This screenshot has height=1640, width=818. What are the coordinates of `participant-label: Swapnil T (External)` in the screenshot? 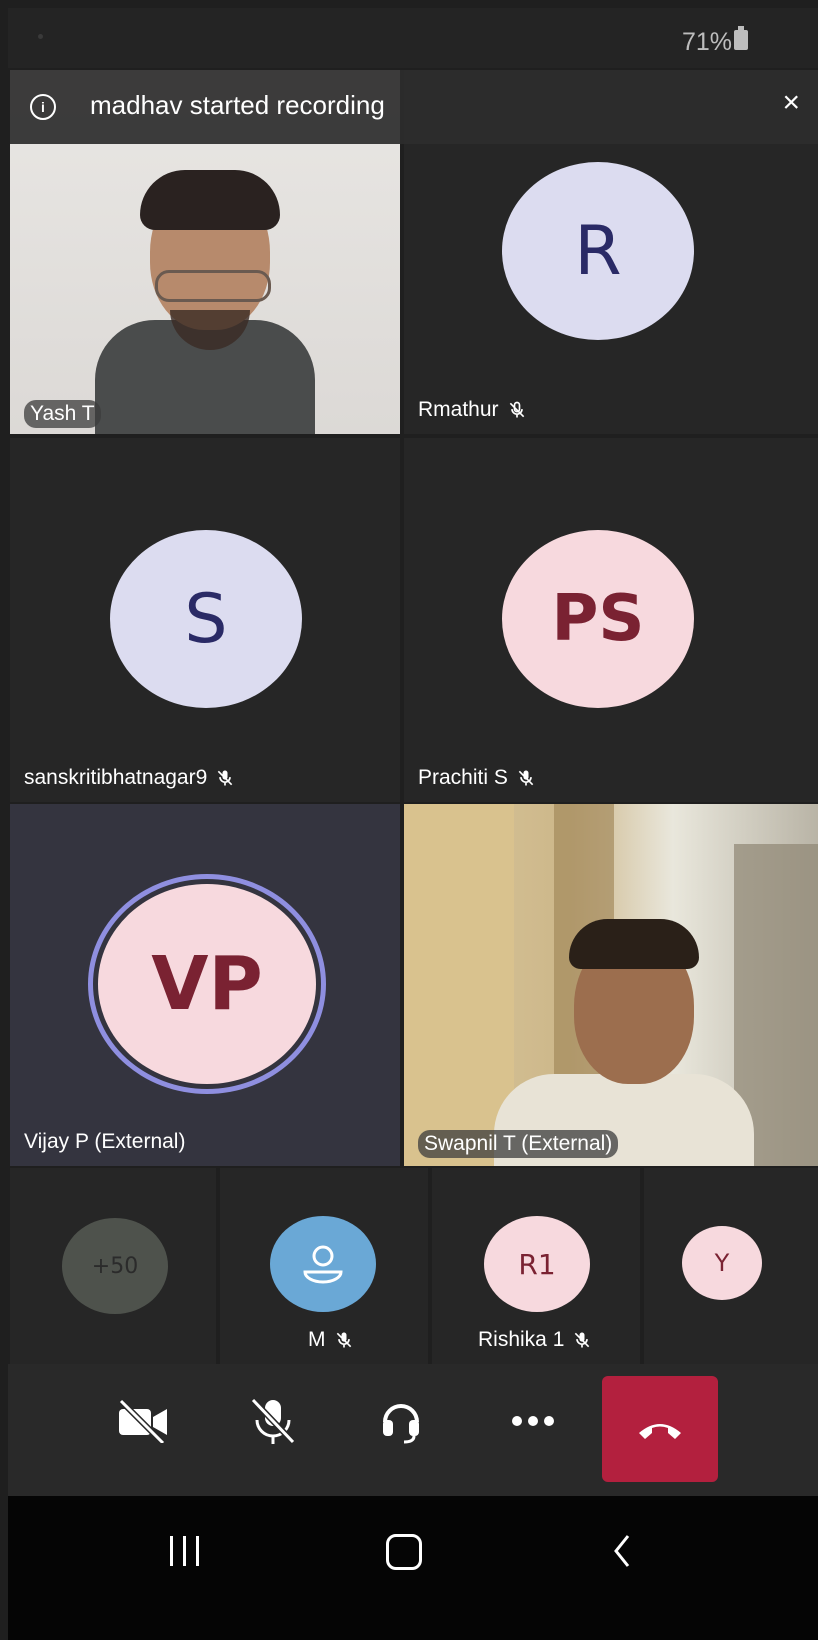 It's located at (518, 1144).